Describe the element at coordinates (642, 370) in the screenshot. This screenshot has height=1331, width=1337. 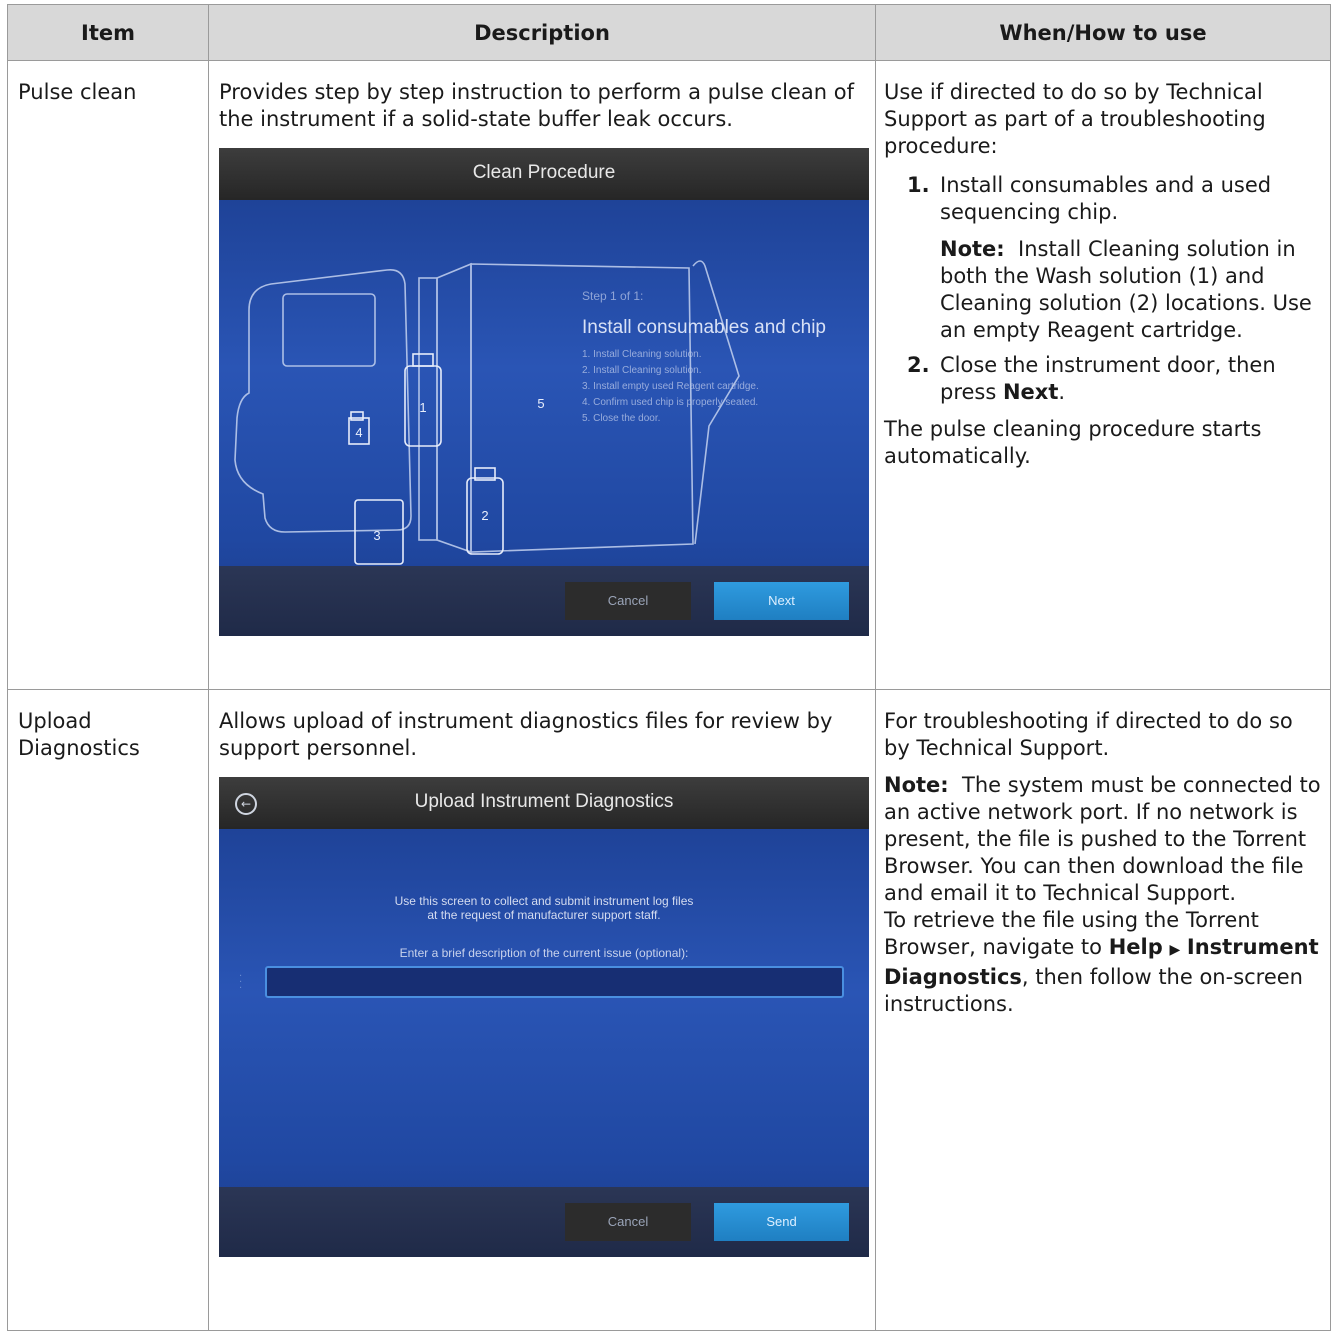
I see `step-line: 2. Install Cleaning solution.` at that location.